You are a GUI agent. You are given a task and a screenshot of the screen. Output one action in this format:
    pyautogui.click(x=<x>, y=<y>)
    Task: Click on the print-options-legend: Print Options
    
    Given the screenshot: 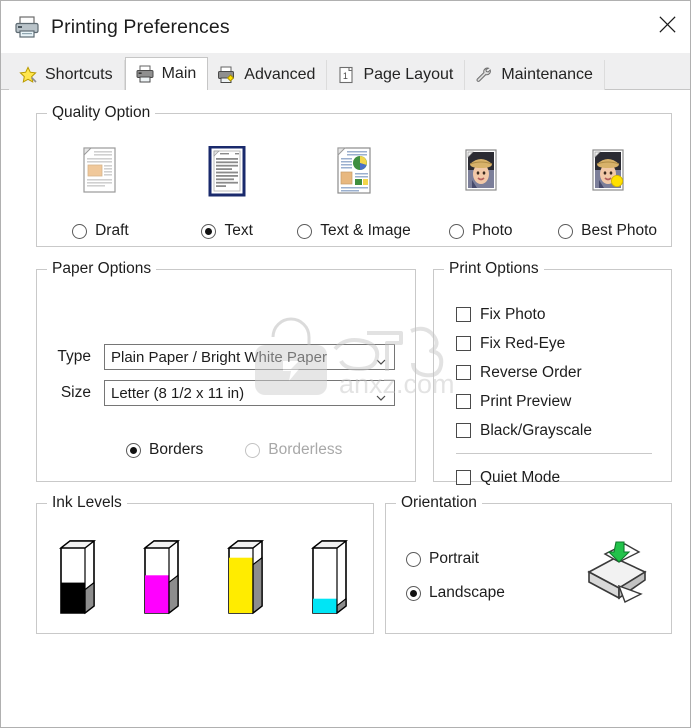 What is the action you would take?
    pyautogui.click(x=494, y=268)
    